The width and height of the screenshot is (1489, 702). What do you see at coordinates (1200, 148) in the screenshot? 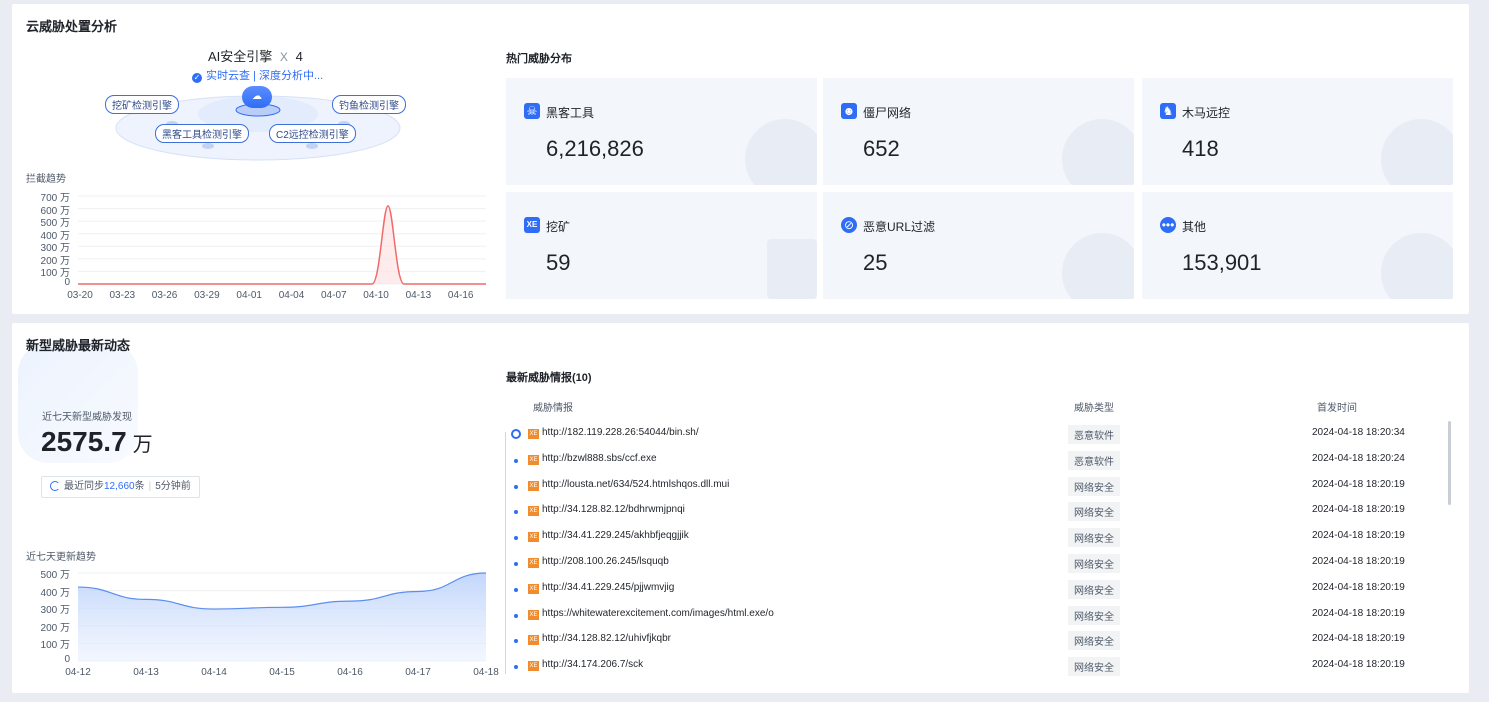
I see `card-value: 418` at bounding box center [1200, 148].